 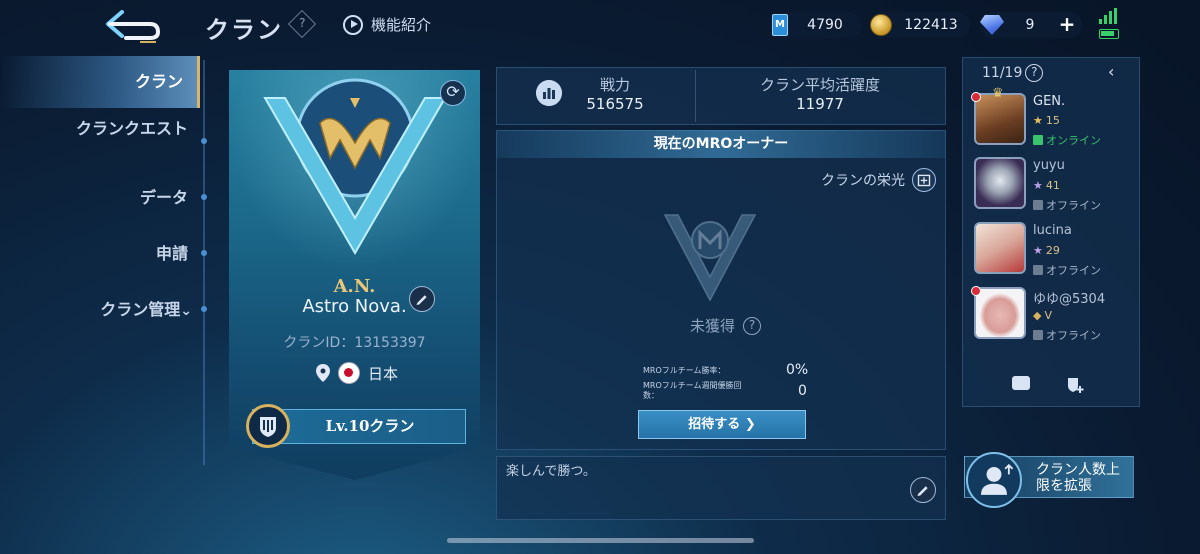 I want to click on ticket-currency: M 4790, so click(x=816, y=25).